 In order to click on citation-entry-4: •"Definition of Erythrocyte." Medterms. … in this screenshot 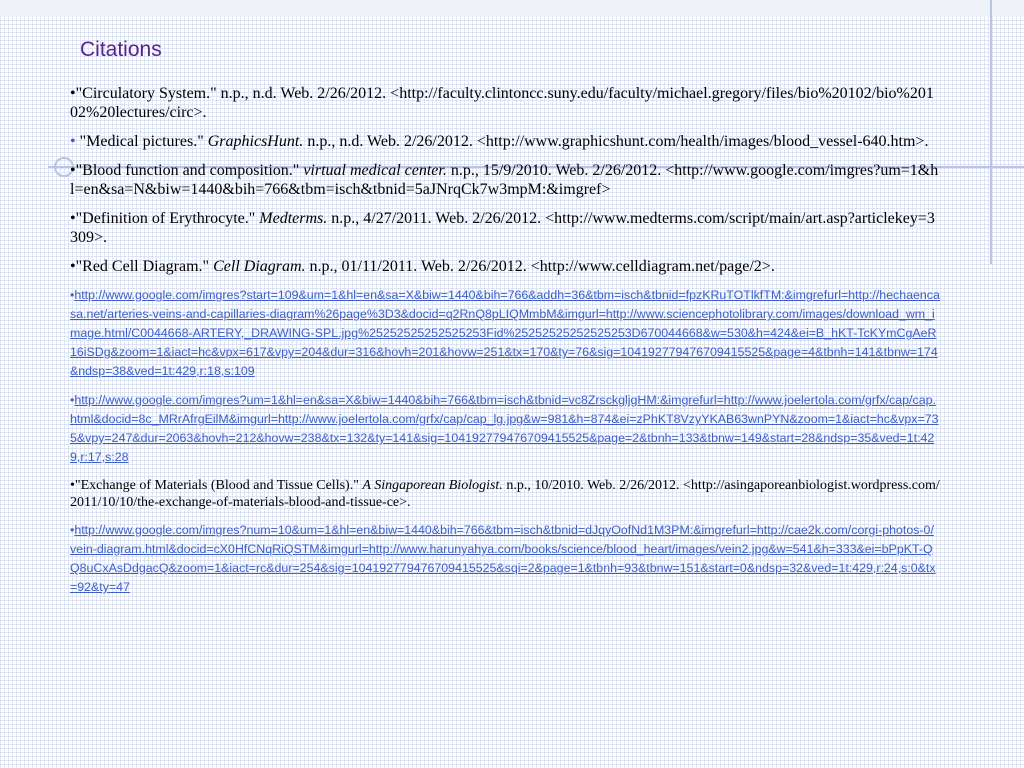, I will do `click(505, 228)`.